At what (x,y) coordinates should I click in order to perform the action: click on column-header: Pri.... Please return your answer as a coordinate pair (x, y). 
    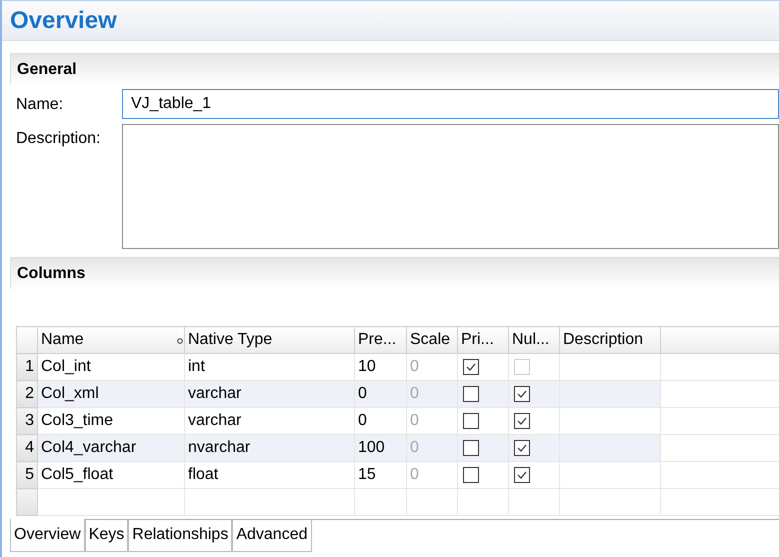
    Looking at the image, I should click on (483, 340).